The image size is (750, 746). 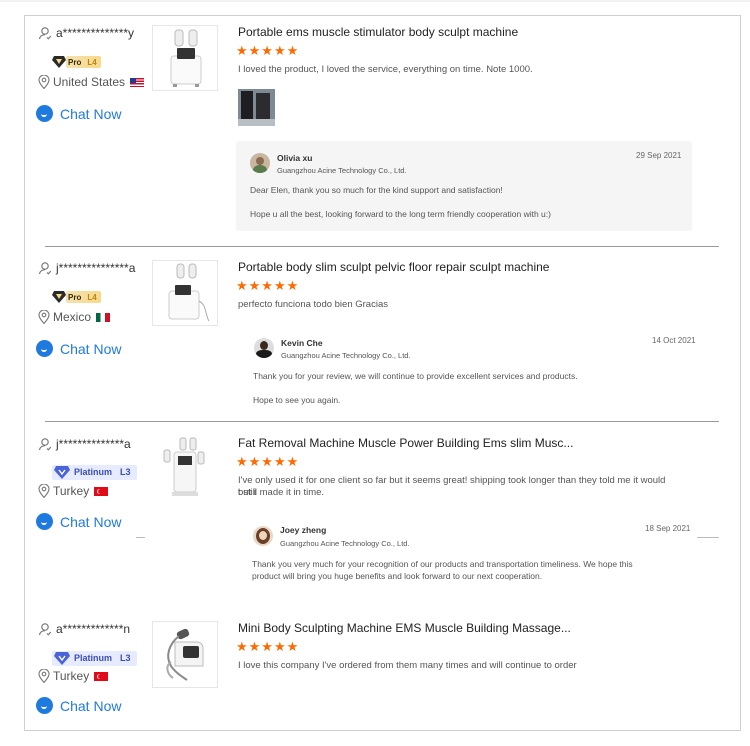 What do you see at coordinates (137, 82) in the screenshot?
I see `us-flag-icon` at bounding box center [137, 82].